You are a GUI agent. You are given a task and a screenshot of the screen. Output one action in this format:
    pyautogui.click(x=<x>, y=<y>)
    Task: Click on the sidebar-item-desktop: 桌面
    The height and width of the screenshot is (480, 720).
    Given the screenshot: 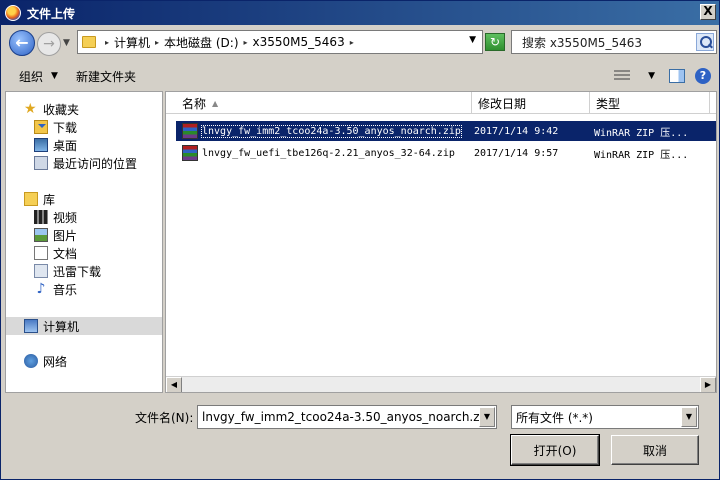 What is the action you would take?
    pyautogui.click(x=98, y=145)
    